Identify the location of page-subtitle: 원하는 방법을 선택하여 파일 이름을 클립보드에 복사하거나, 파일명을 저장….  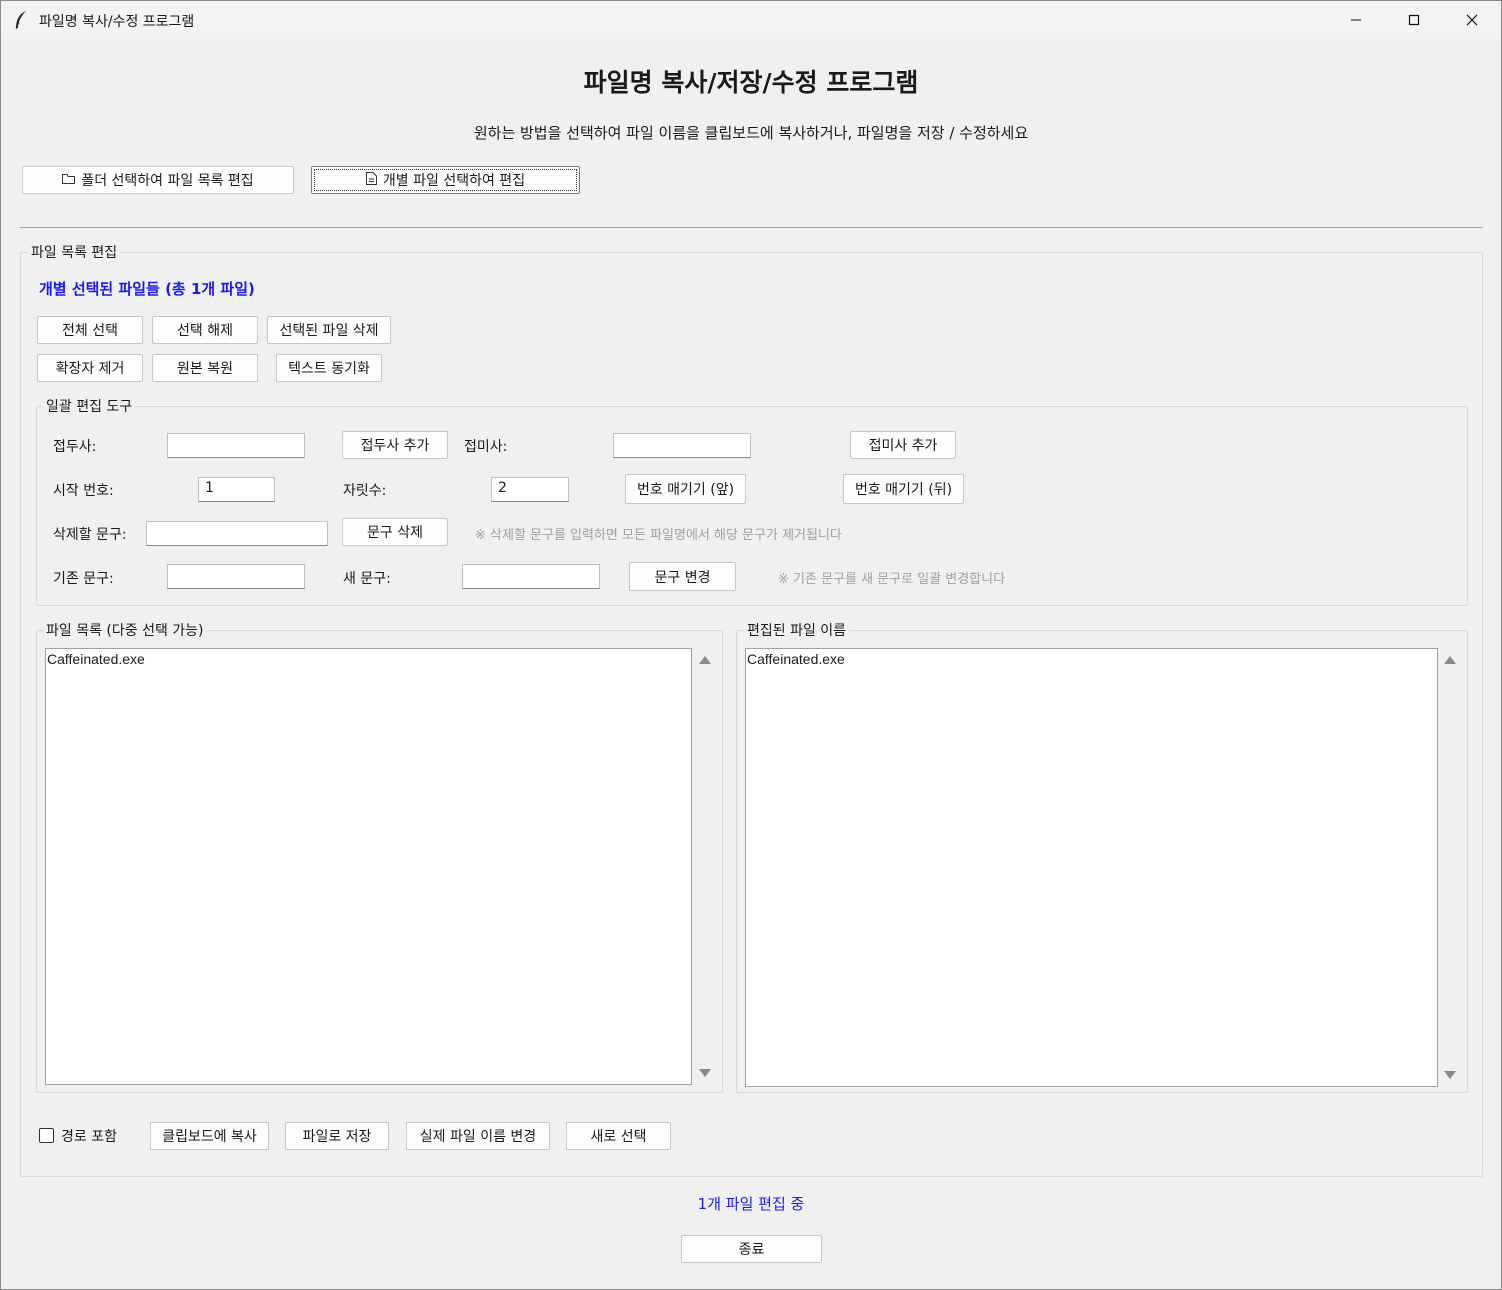
(751, 133).